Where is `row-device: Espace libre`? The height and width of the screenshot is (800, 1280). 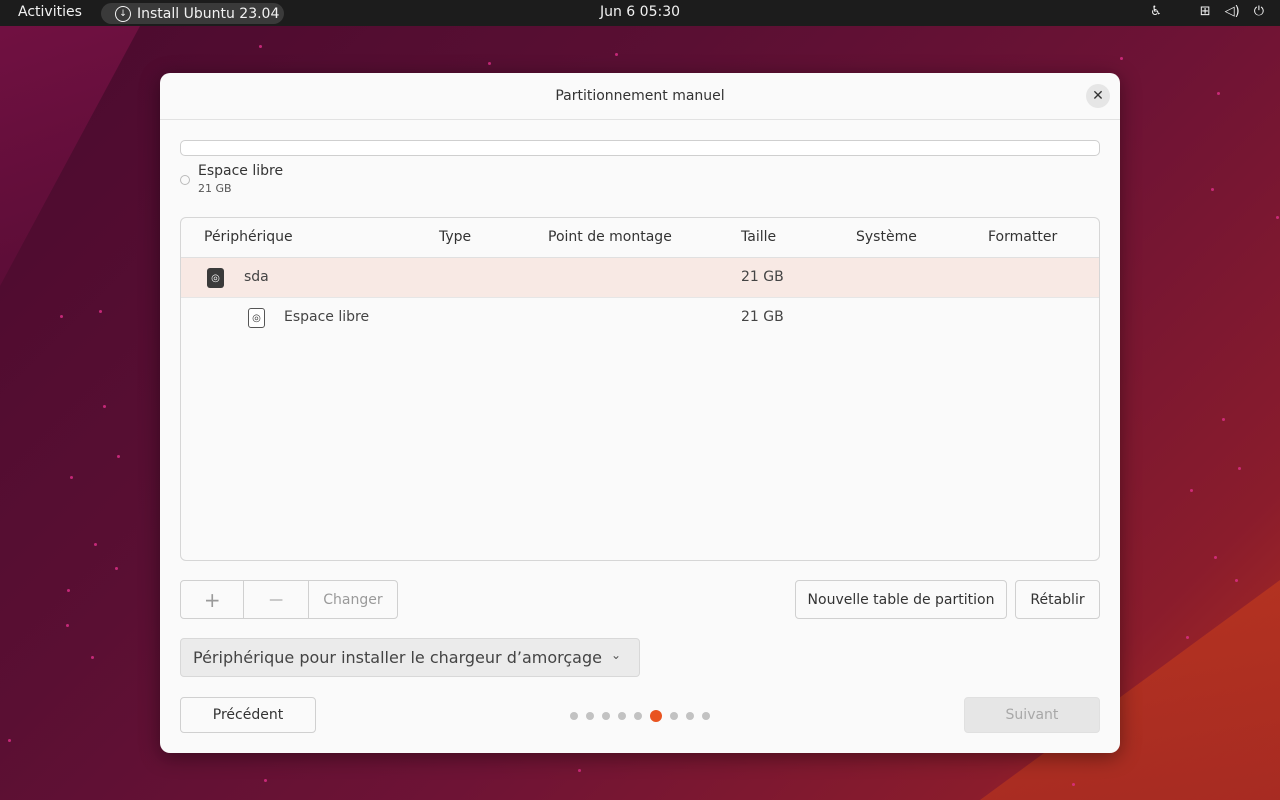 row-device: Espace libre is located at coordinates (327, 317).